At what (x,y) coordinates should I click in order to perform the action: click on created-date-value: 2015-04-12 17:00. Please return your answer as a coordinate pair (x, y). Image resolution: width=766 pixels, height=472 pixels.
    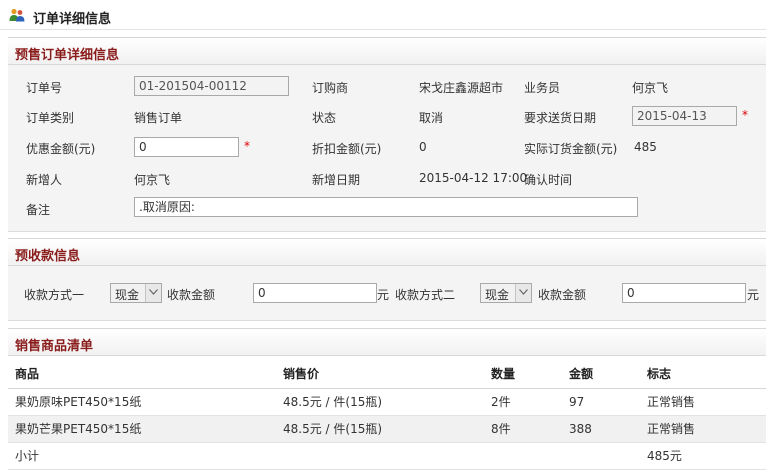
    Looking at the image, I should click on (473, 178).